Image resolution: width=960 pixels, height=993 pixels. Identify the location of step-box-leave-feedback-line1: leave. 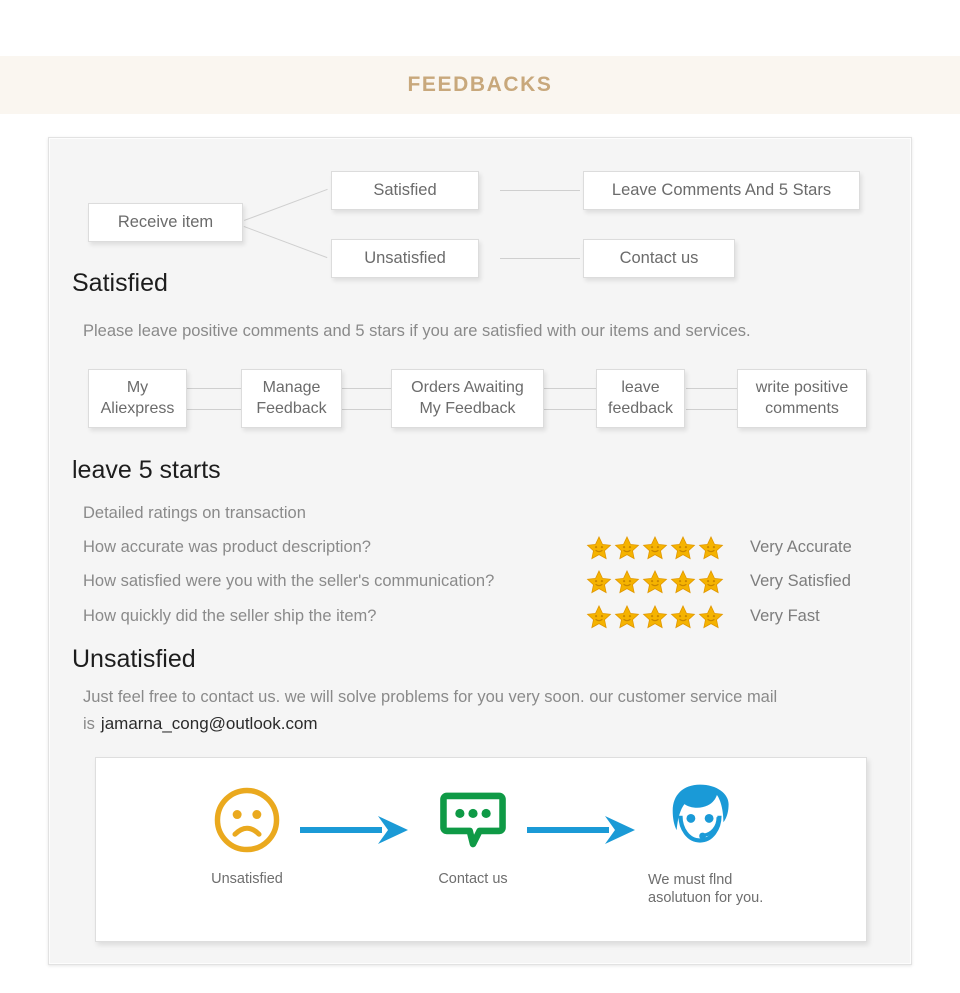
(640, 388).